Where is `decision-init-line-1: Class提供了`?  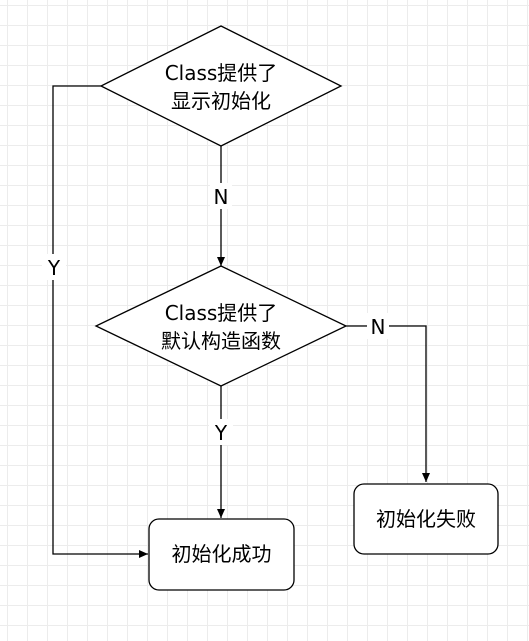
decision-init-line-1: Class提供了 is located at coordinates (221, 73).